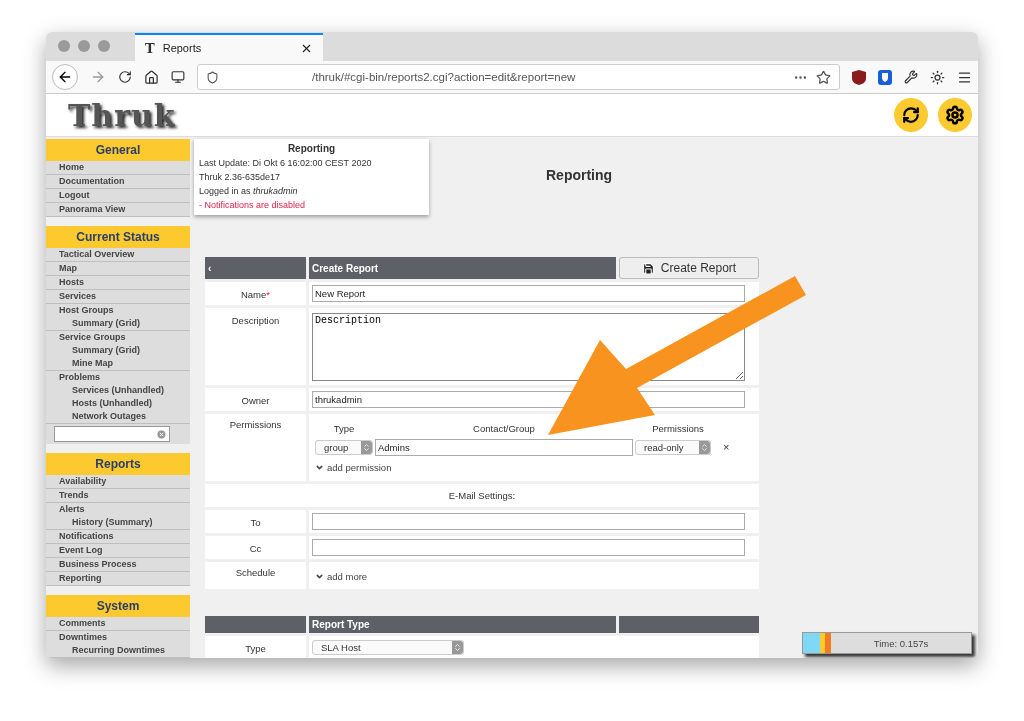  Describe the element at coordinates (311, 148) in the screenshot. I see `info-title: Reporting` at that location.